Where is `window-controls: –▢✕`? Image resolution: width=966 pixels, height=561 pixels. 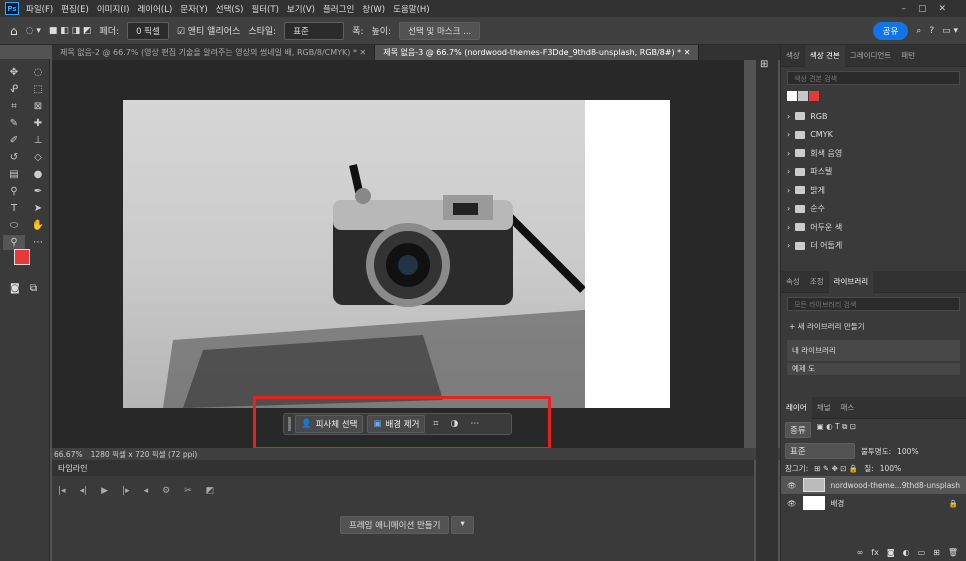 window-controls: –▢✕ is located at coordinates (929, 9).